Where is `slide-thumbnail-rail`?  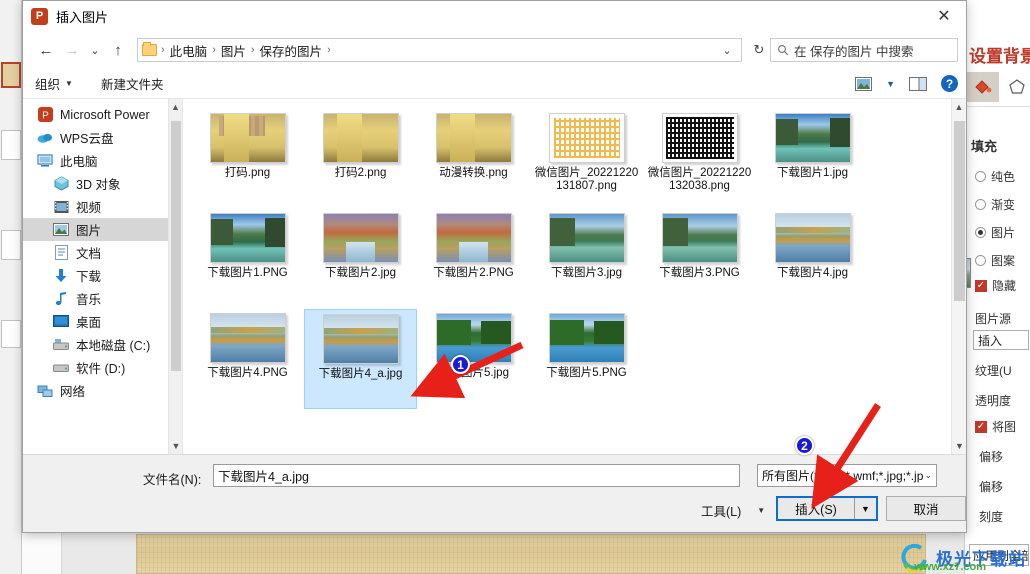 slide-thumbnail-rail is located at coordinates (11, 287).